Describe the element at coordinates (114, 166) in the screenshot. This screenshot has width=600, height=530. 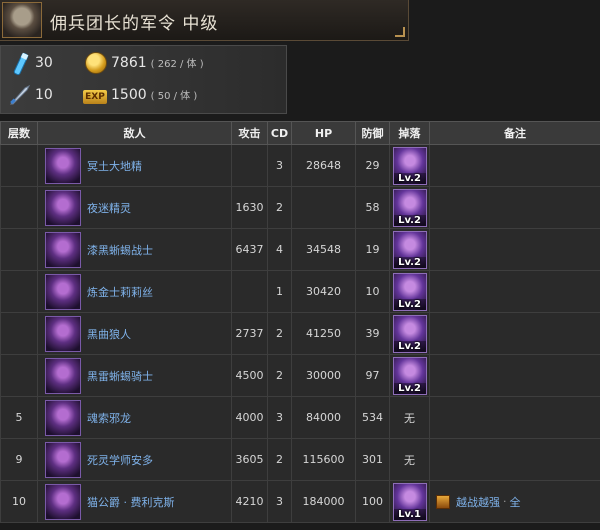
I see `enemy-name-link: 冥土大地精` at that location.